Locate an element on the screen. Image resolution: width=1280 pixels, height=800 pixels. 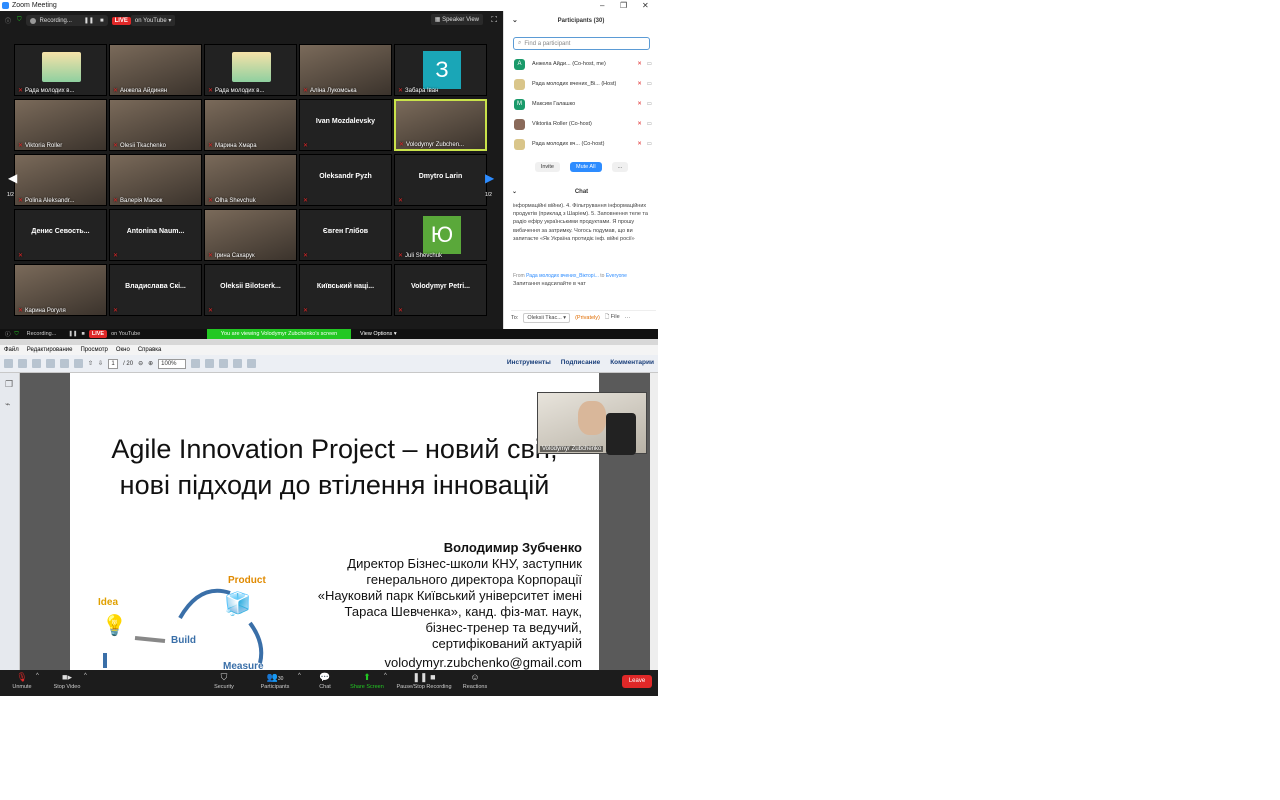
pause-icon: ❚❚ is located at coordinates (89, 20).